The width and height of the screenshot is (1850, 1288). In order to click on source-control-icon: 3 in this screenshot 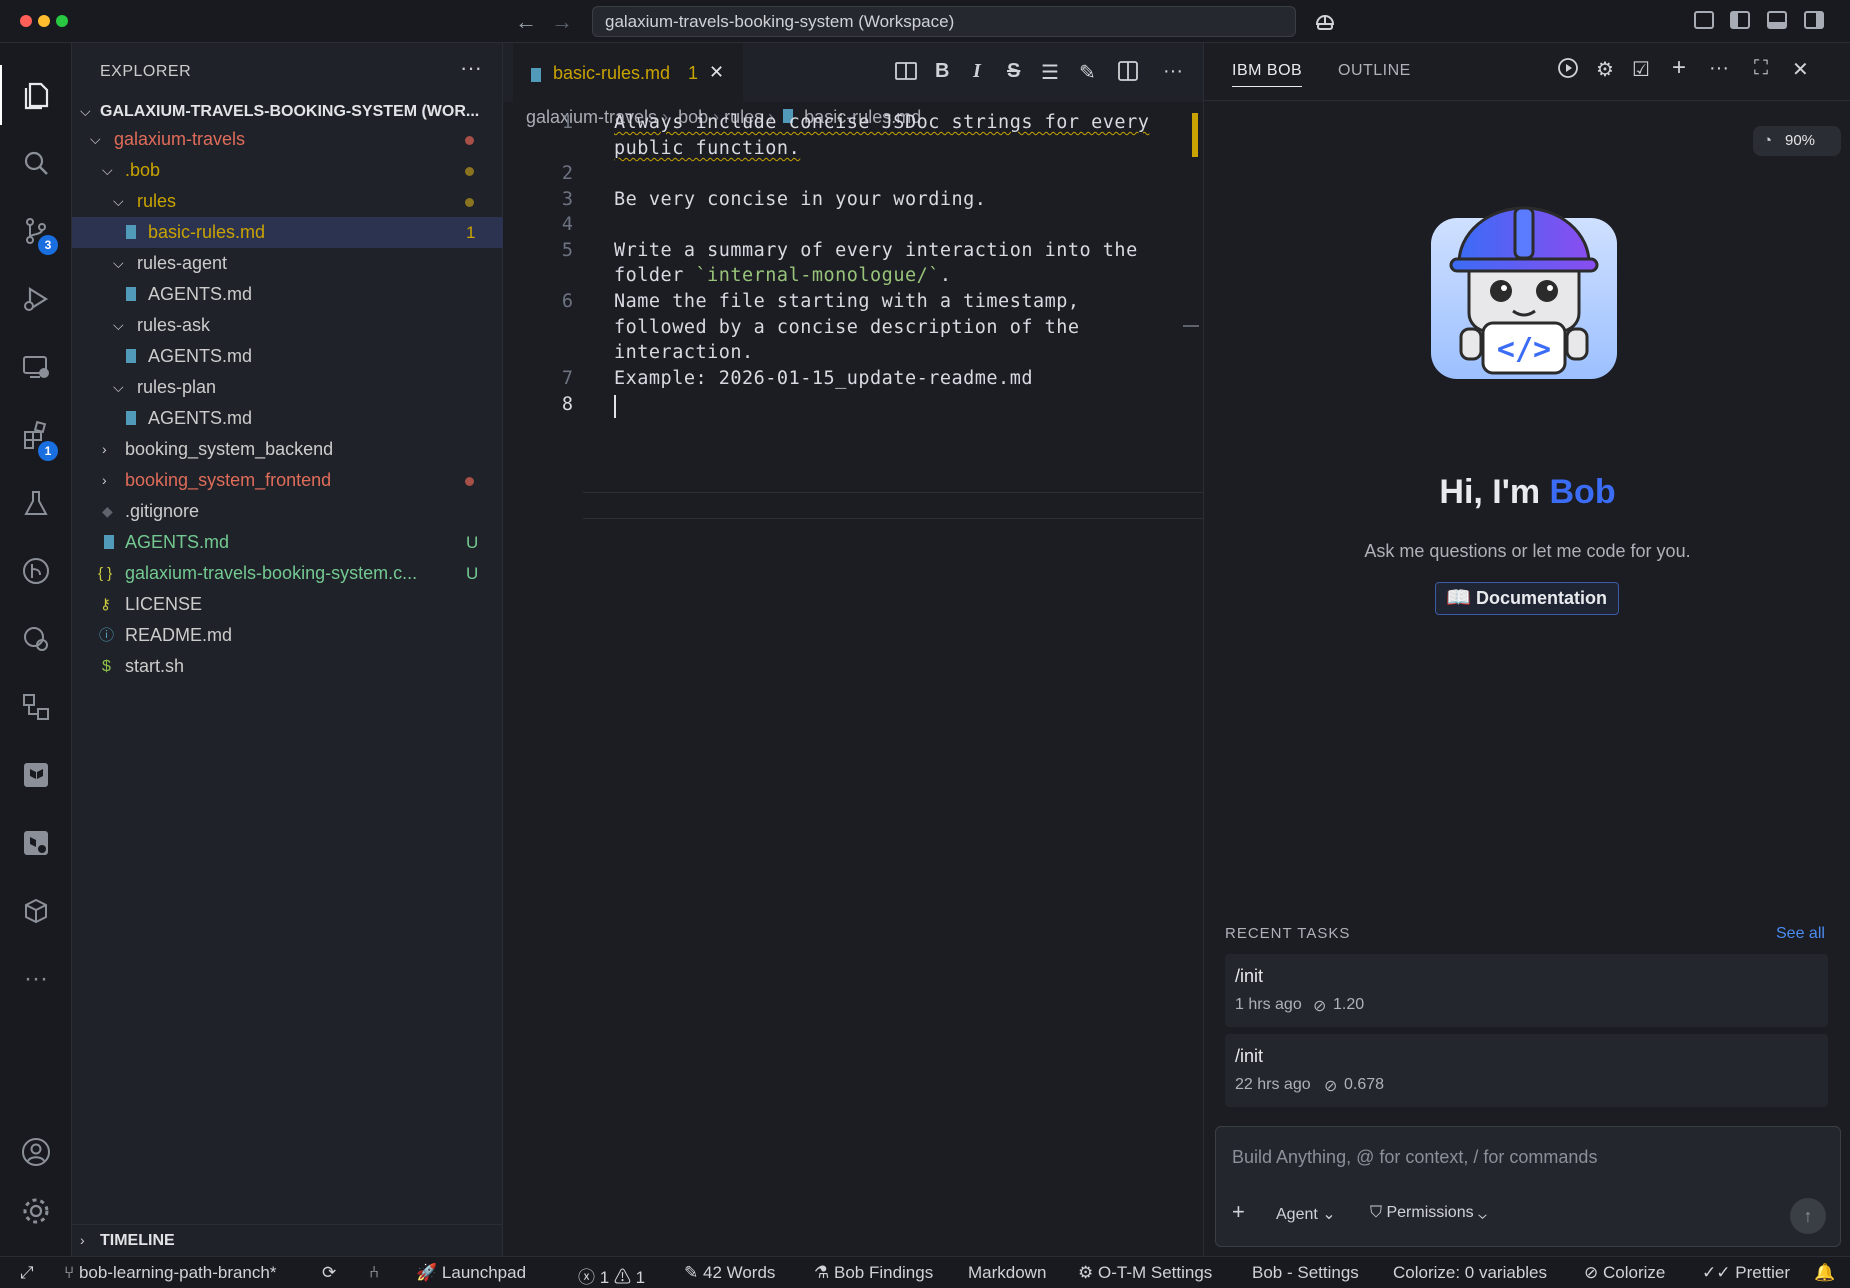, I will do `click(36, 231)`.